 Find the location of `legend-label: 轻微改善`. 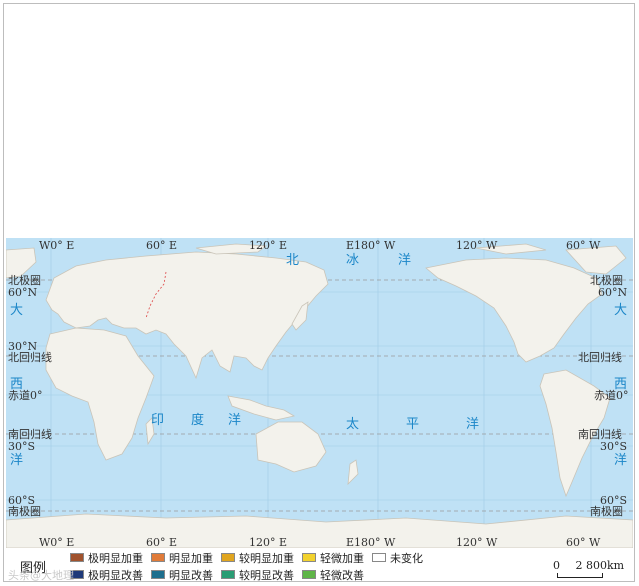

legend-label: 轻微改善 is located at coordinates (342, 575).